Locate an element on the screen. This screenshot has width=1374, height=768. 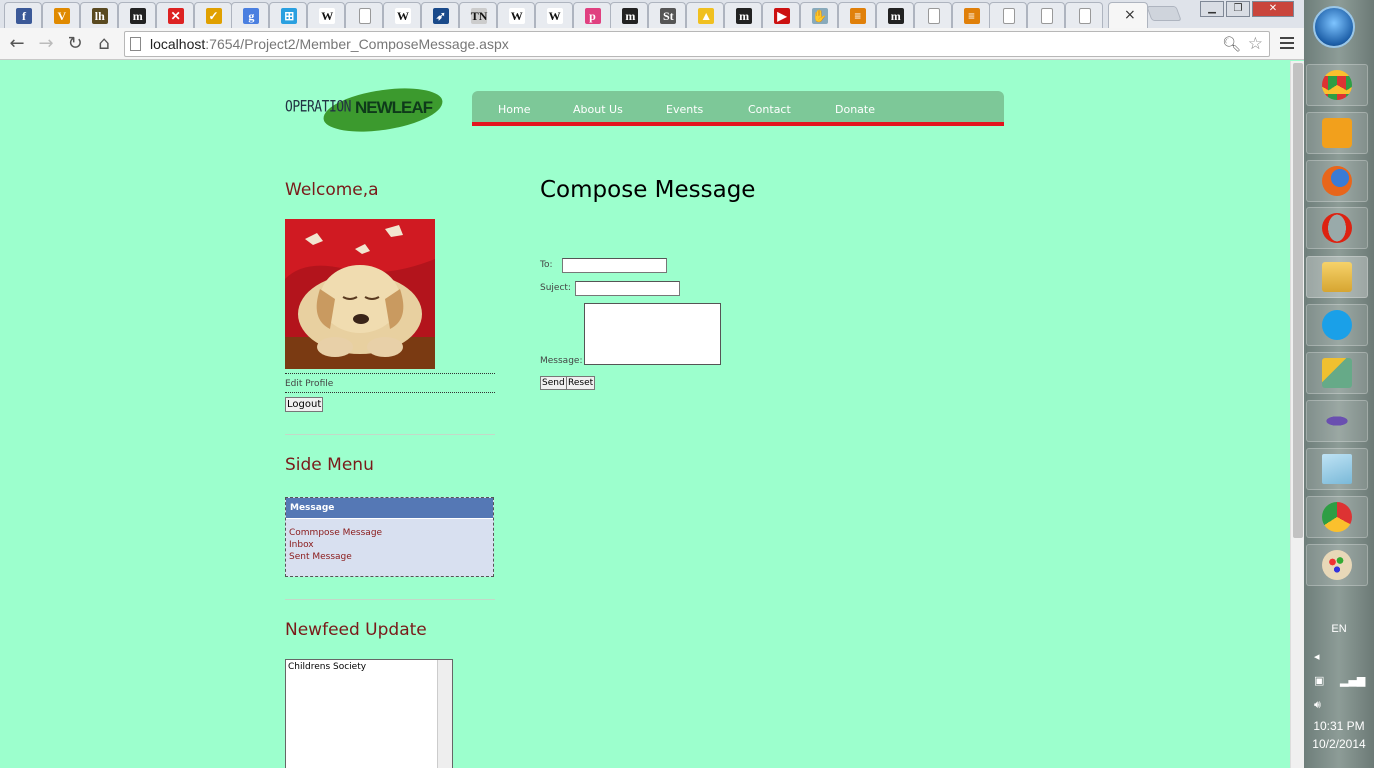
page-scrollbar is located at coordinates (1297, 414).